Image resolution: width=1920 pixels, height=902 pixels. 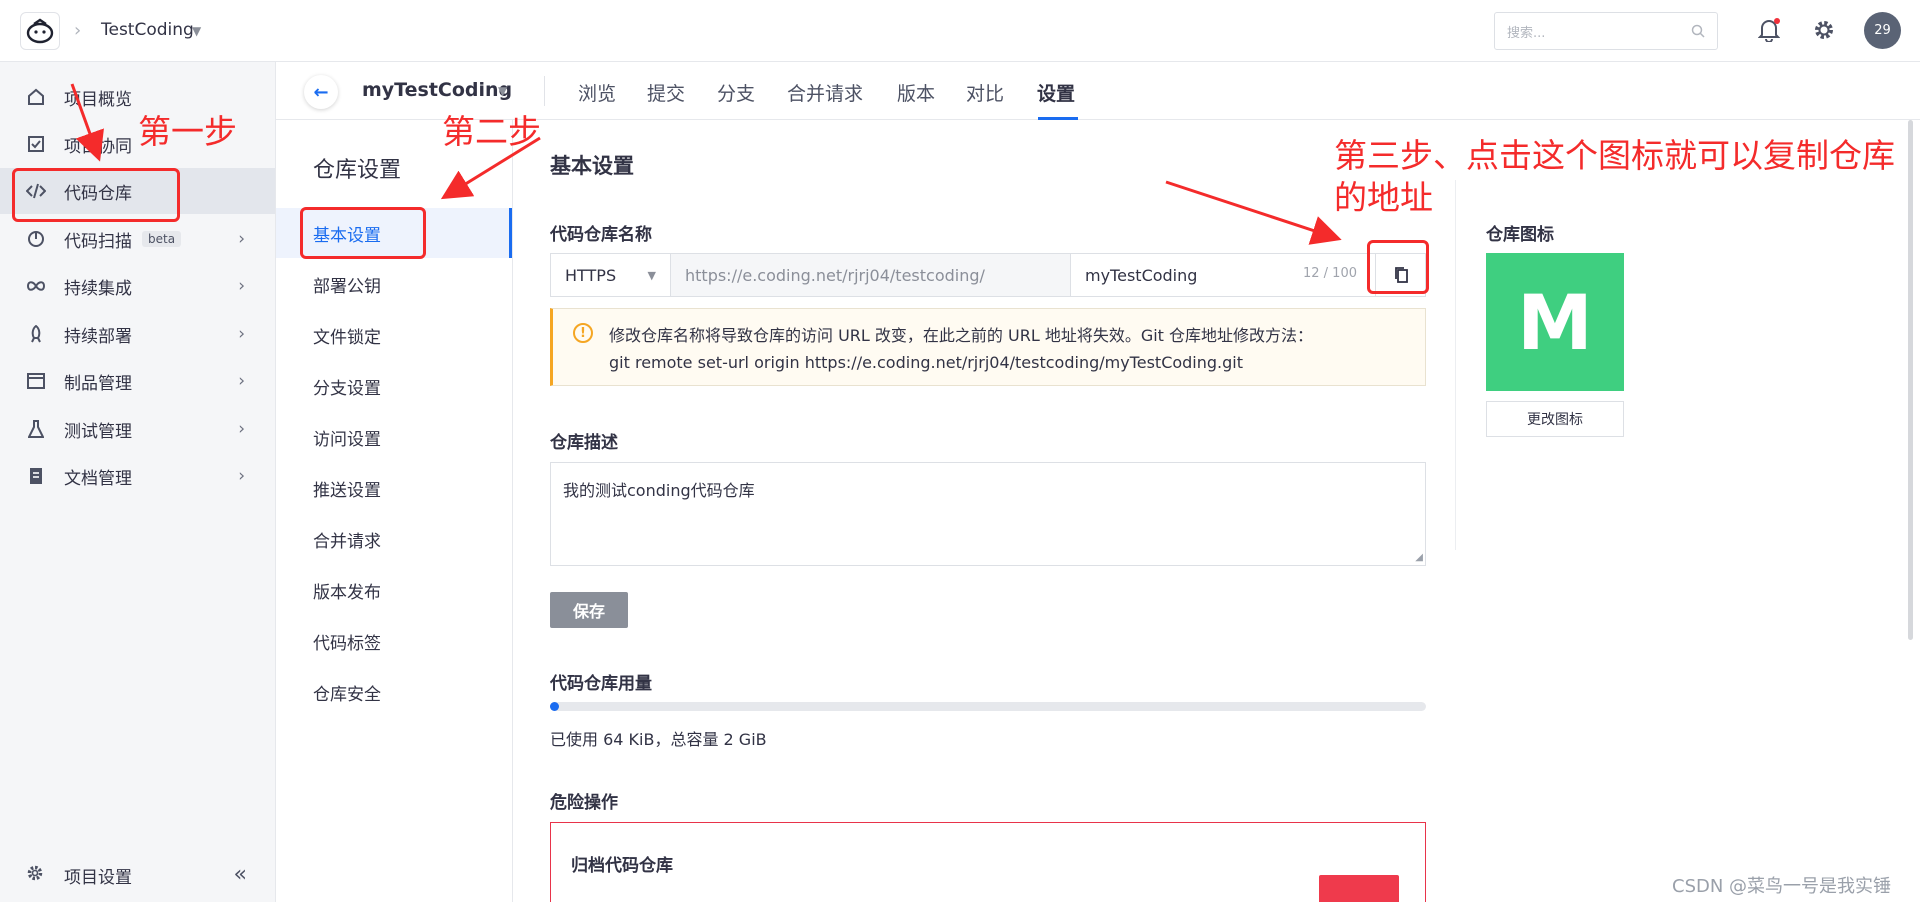 What do you see at coordinates (240, 874) in the screenshot?
I see `collapse-sidebar-icon: «` at bounding box center [240, 874].